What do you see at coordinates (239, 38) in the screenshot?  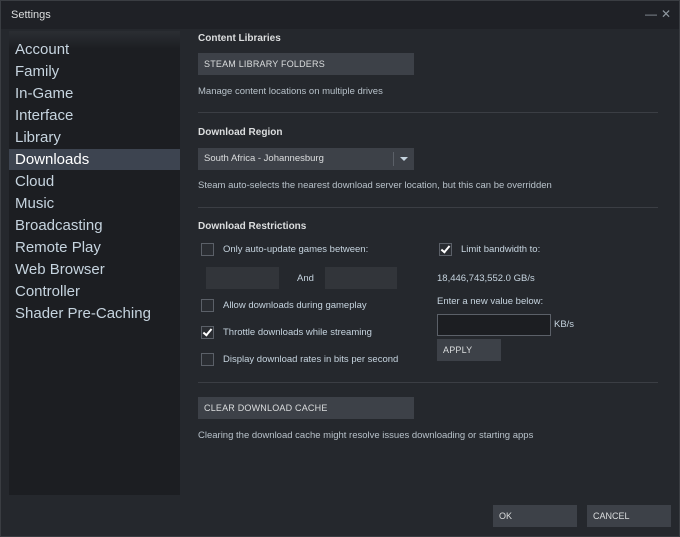 I see `content-libraries-title: Content Libraries` at bounding box center [239, 38].